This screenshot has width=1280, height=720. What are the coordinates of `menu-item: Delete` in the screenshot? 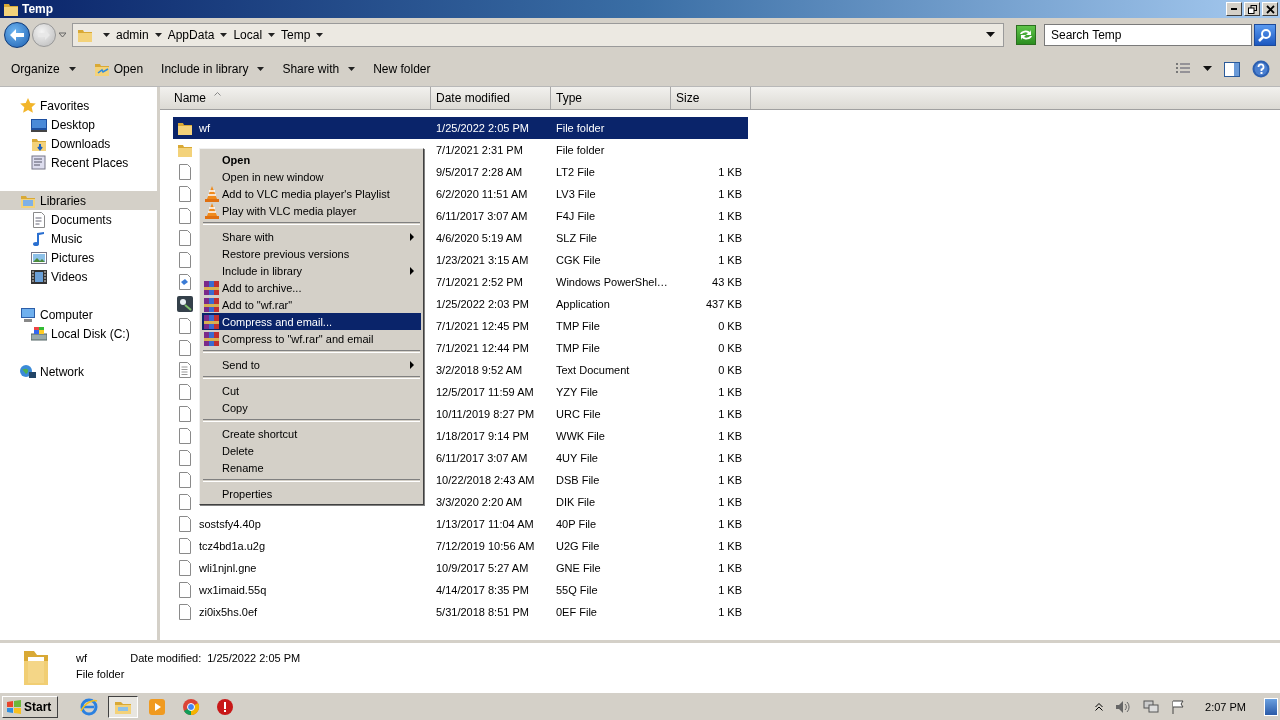 It's located at (311, 450).